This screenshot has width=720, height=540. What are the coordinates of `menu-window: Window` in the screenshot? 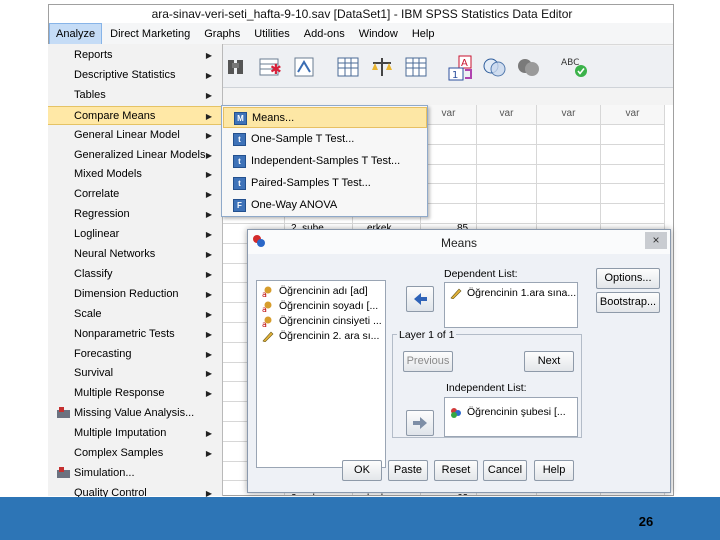 It's located at (378, 34).